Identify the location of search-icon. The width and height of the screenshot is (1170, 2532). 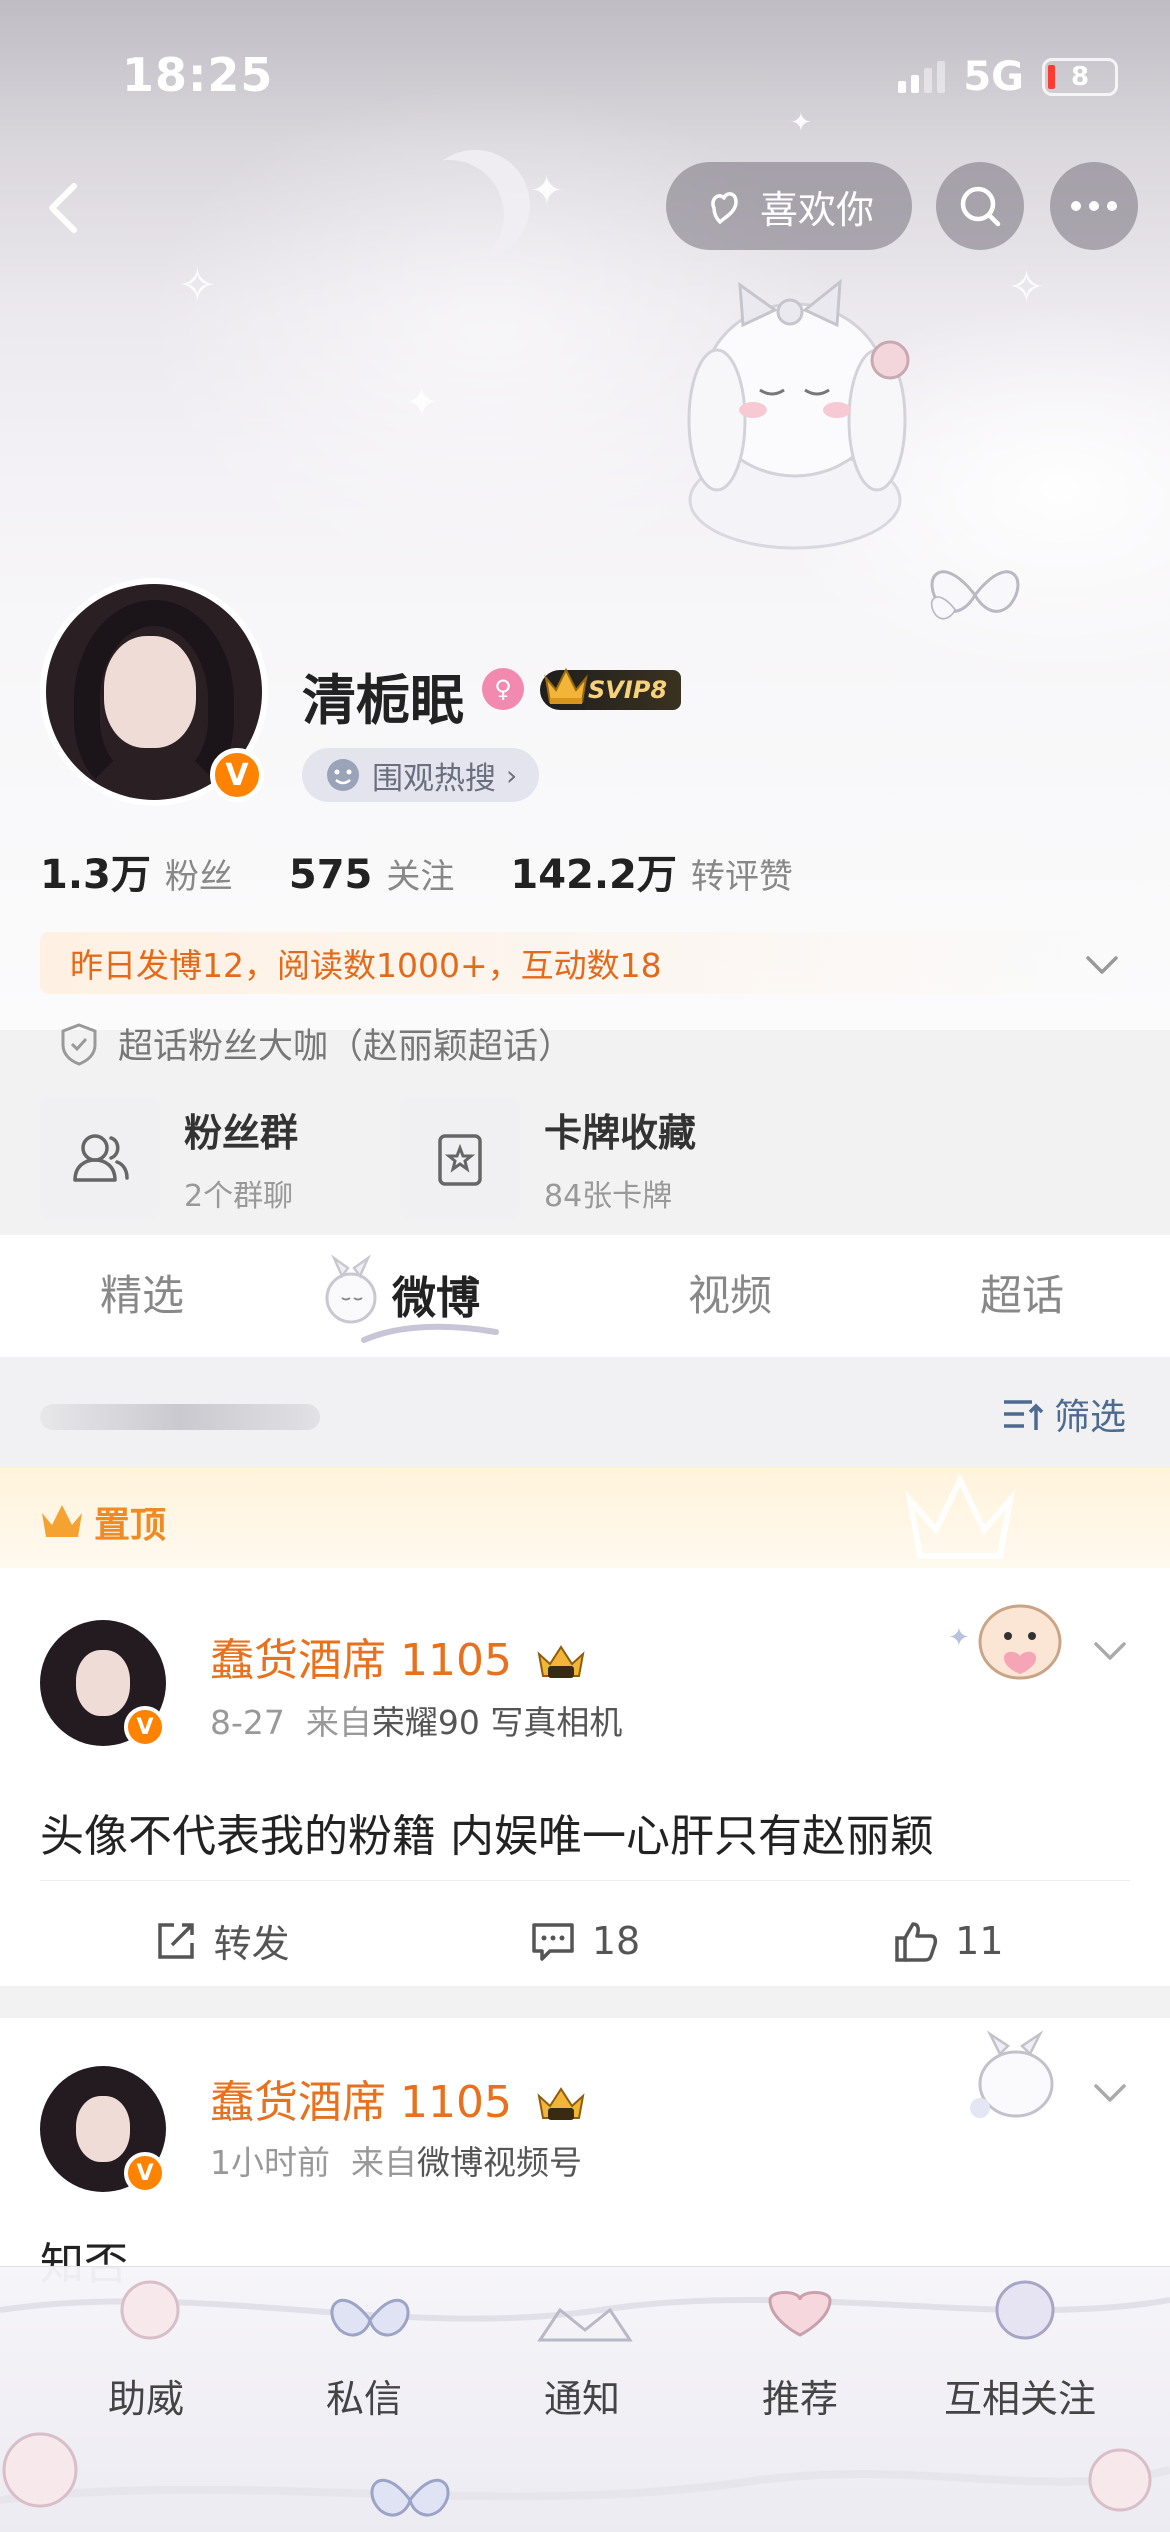
(980, 206).